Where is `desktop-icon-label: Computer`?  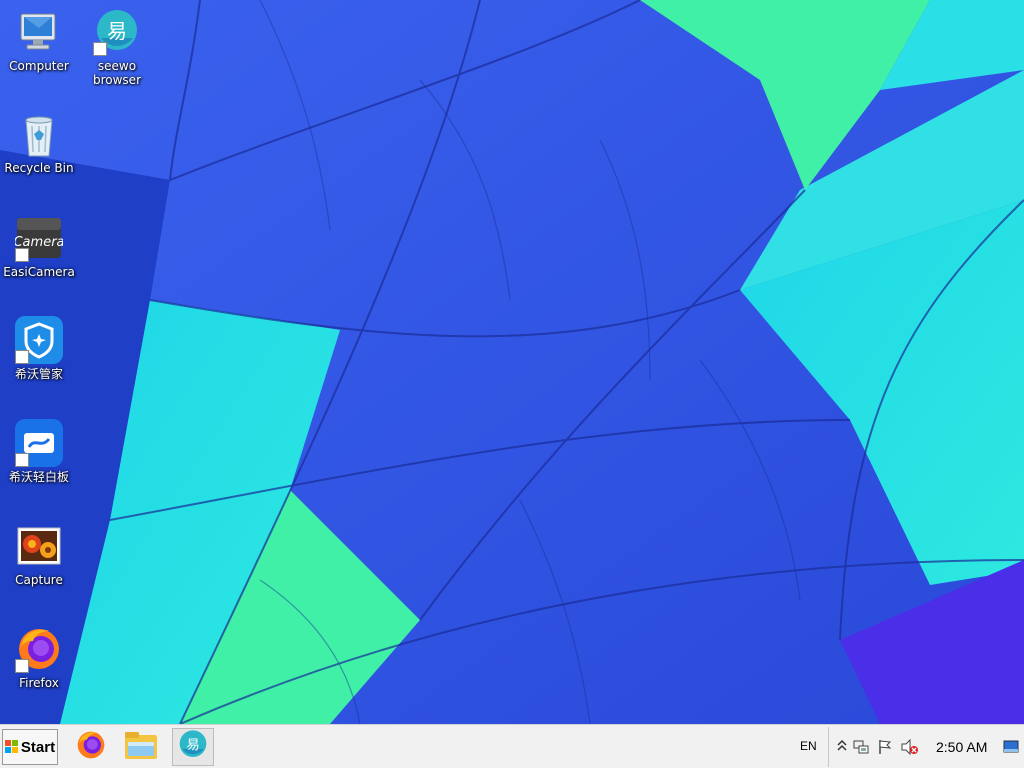 desktop-icon-label: Computer is located at coordinates (39, 66).